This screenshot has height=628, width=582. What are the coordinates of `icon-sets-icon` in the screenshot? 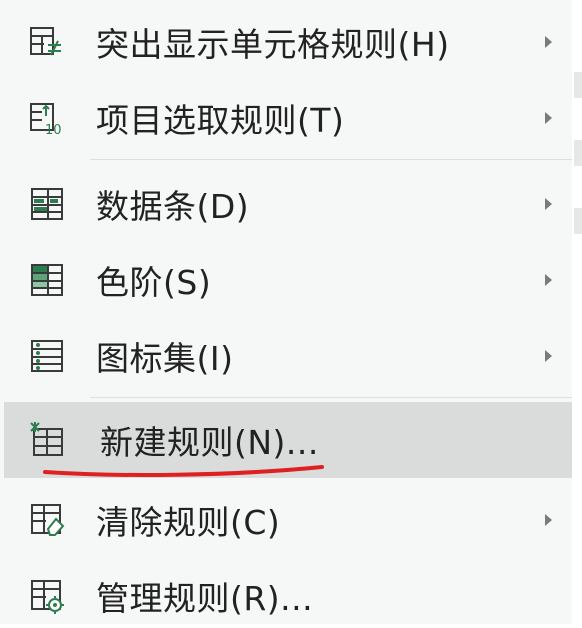 It's located at (47, 356).